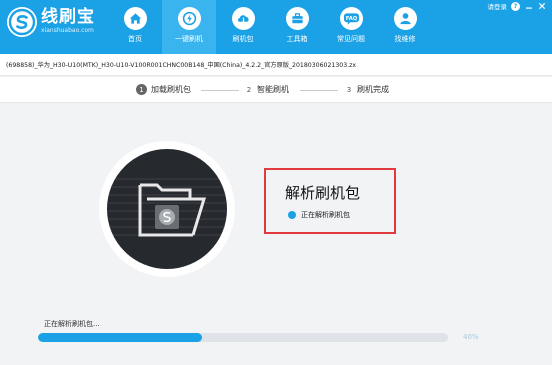  Describe the element at coordinates (471, 337) in the screenshot. I see `progress-percent: 40%` at that location.